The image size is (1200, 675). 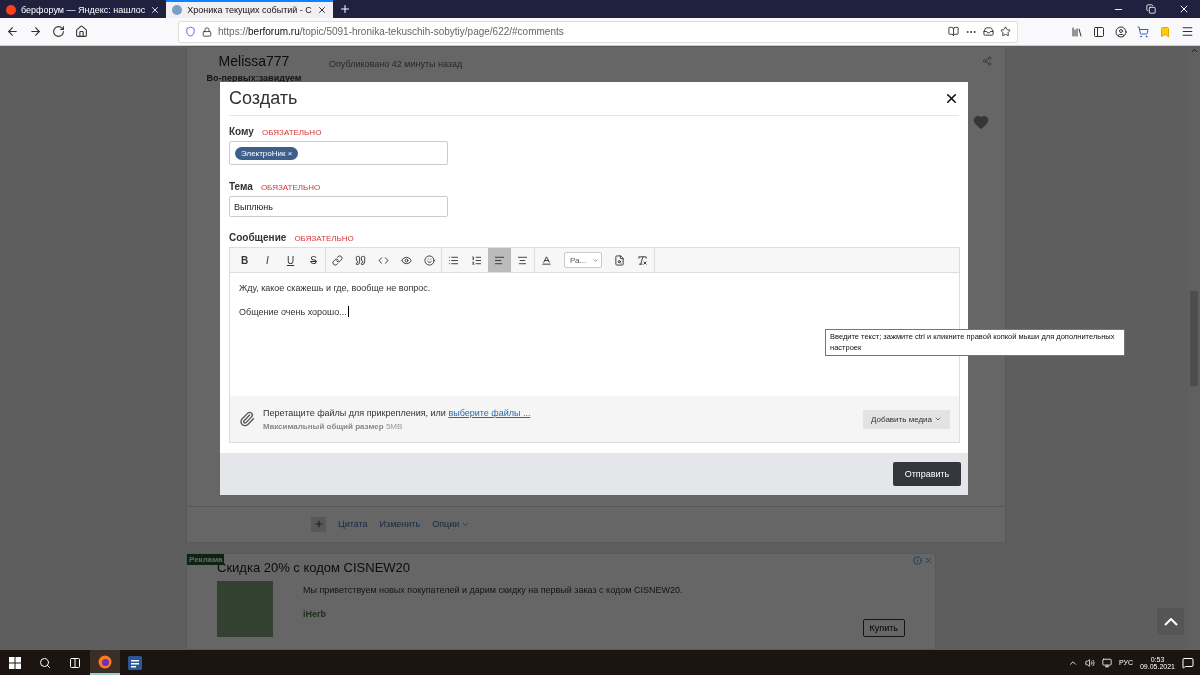 What do you see at coordinates (244, 260) in the screenshot?
I see `format-button: B` at bounding box center [244, 260].